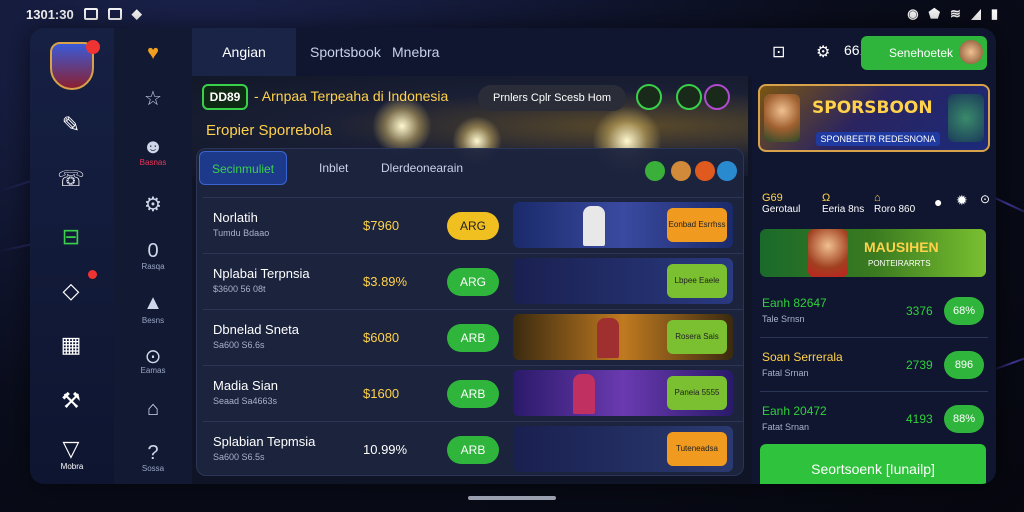 The image size is (1024, 512). Describe the element at coordinates (913, 13) in the screenshot. I see `sync-icon: ◉` at that location.